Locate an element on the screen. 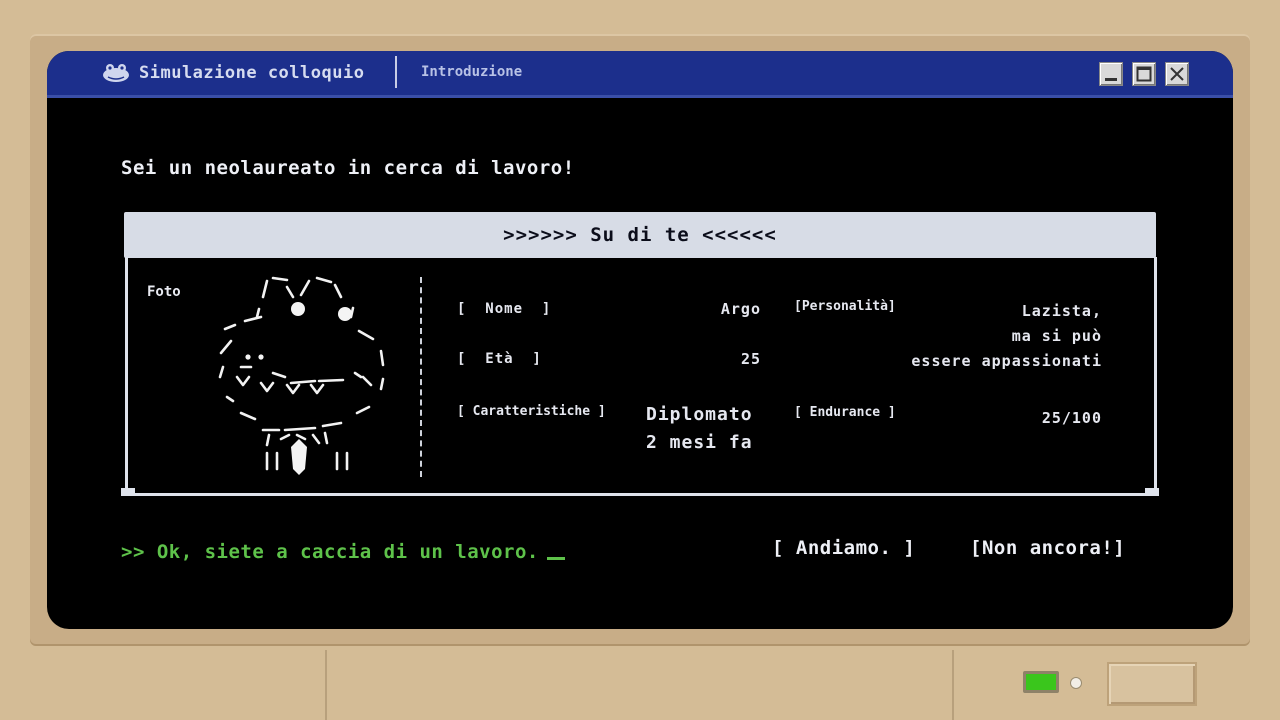  age-label: [ Età ] is located at coordinates (499, 359).